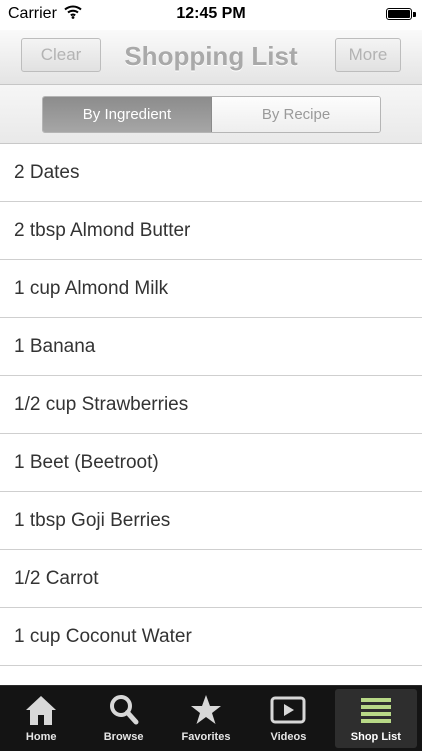  Describe the element at coordinates (211, 579) in the screenshot. I see `list-item: 1/2 Carrot` at that location.